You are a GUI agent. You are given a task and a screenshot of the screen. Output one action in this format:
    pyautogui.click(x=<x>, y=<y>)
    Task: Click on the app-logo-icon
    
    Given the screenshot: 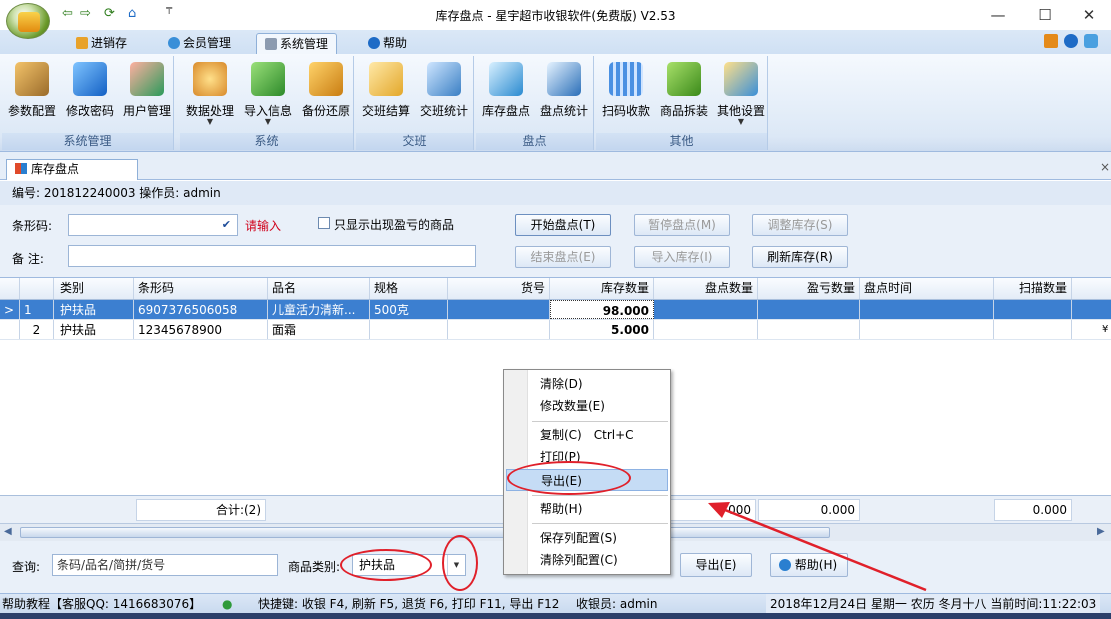 What is the action you would take?
    pyautogui.click(x=29, y=22)
    